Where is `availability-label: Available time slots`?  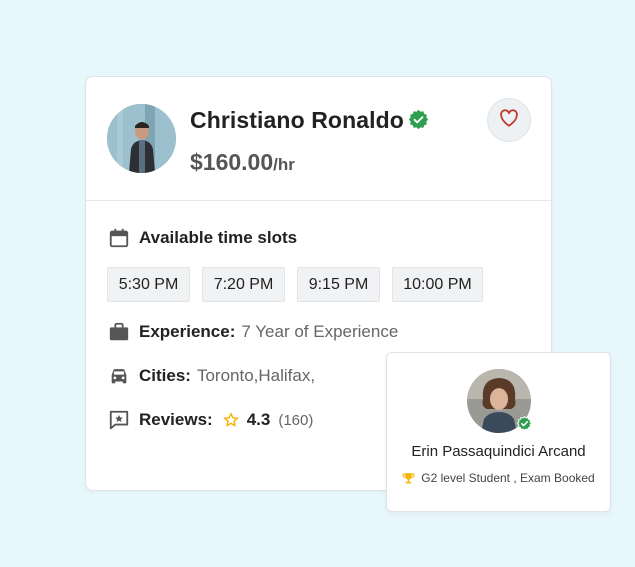
availability-label: Available time slots is located at coordinates (218, 237).